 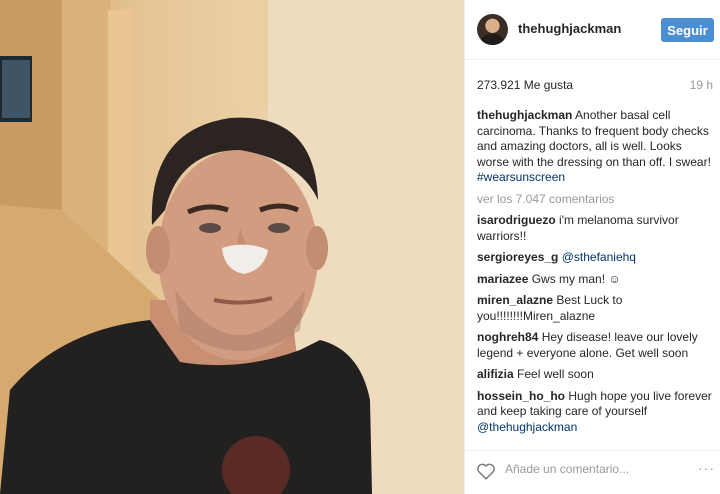 I want to click on comment-username: isarodriguezo, so click(x=516, y=220).